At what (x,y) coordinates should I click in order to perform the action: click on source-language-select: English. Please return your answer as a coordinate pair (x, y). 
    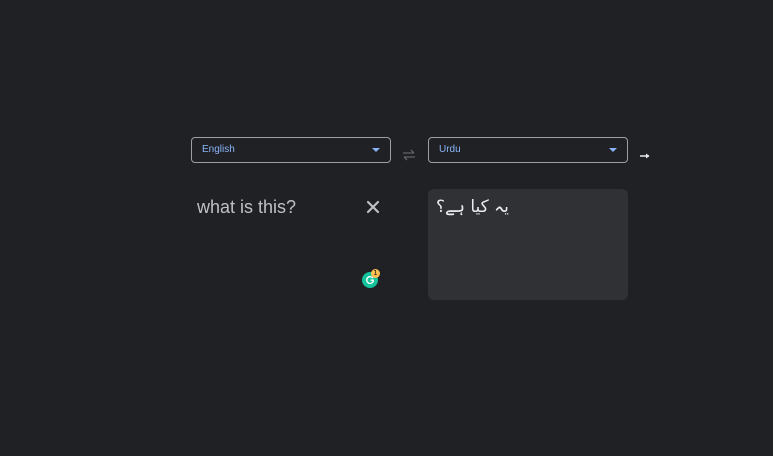
    Looking at the image, I should click on (291, 150).